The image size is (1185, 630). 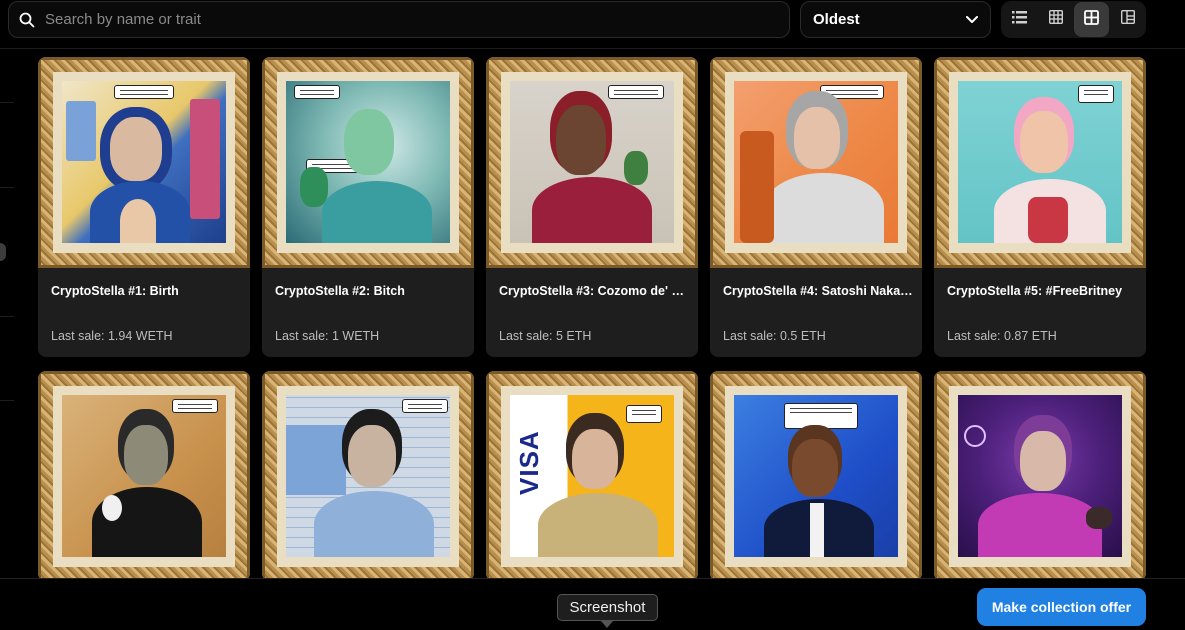 I want to click on search-box, so click(x=399, y=19).